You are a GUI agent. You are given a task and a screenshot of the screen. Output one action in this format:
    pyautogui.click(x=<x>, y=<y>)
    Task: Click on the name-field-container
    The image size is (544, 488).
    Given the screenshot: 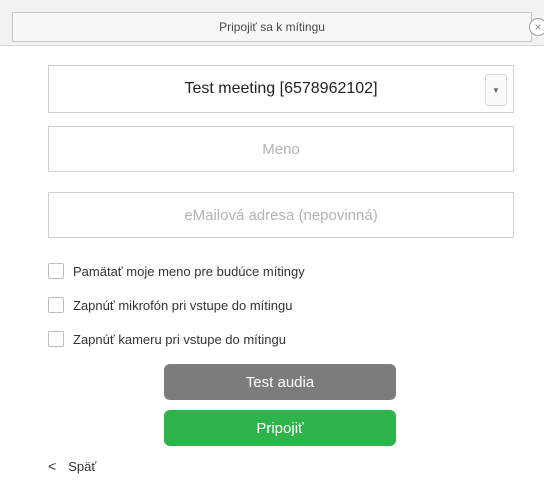 What is the action you would take?
    pyautogui.click(x=281, y=149)
    